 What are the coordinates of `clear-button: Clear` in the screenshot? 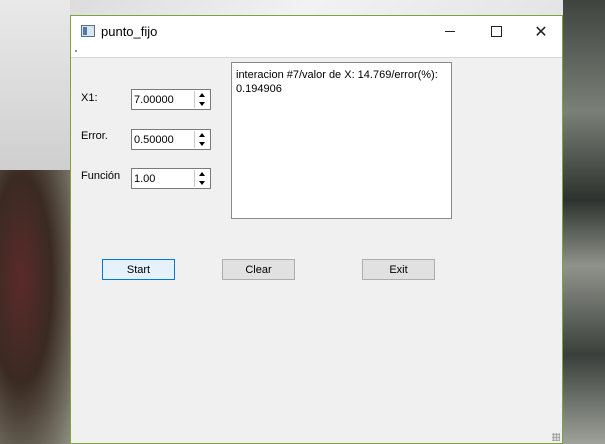 It's located at (258, 269).